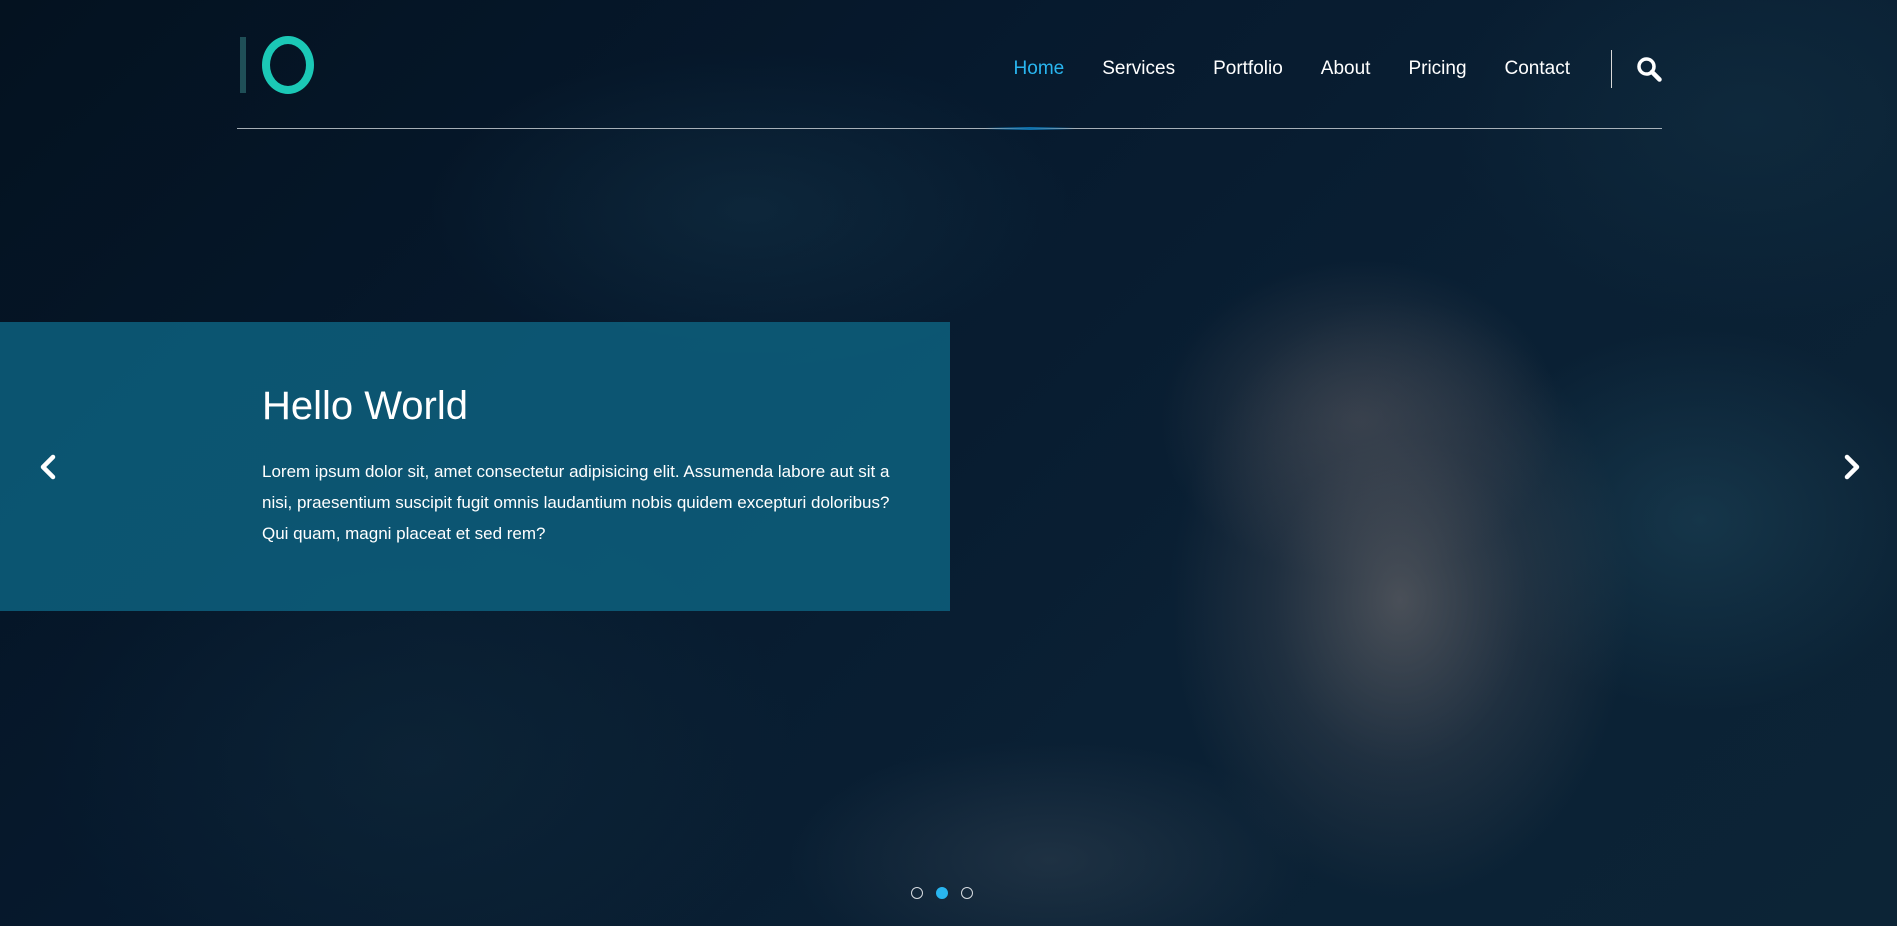  What do you see at coordinates (1649, 69) in the screenshot?
I see `search-icon` at bounding box center [1649, 69].